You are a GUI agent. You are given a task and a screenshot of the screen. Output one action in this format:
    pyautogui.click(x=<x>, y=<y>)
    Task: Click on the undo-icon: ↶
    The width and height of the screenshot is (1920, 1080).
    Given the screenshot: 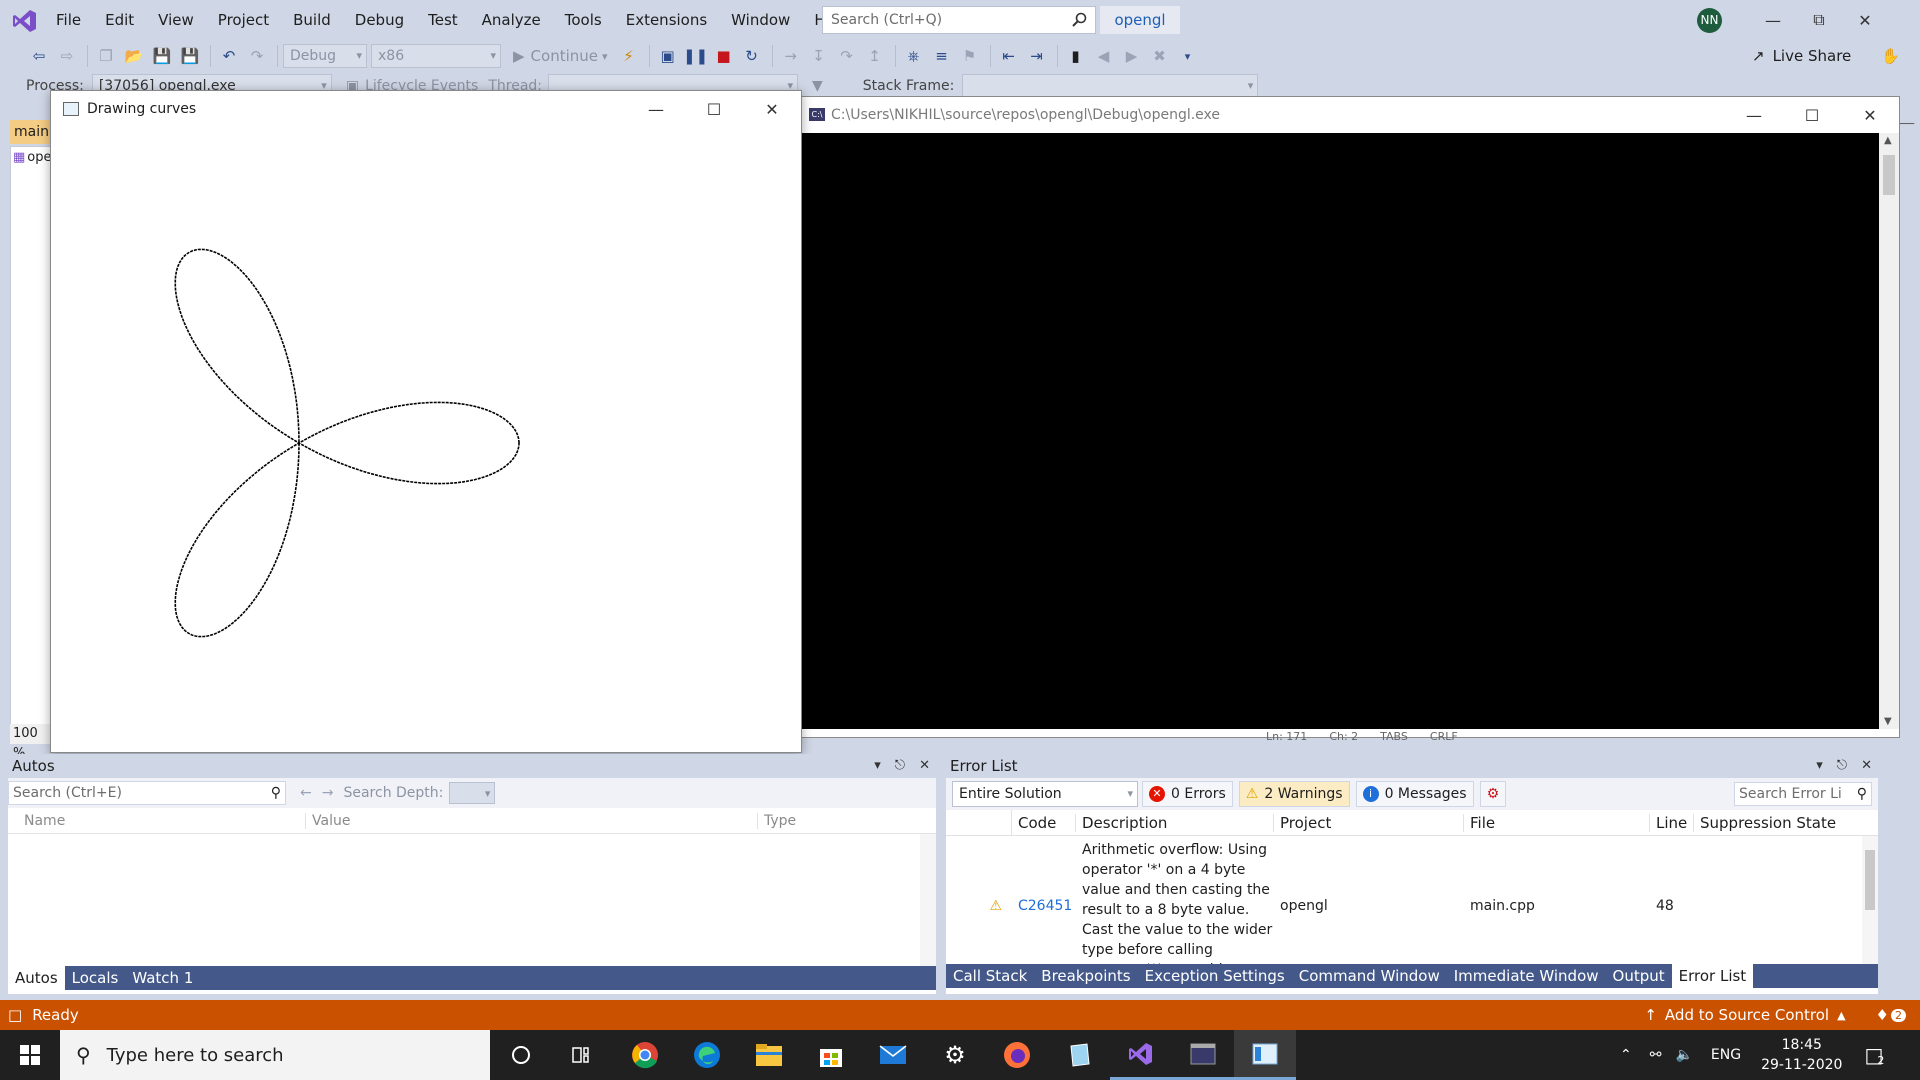 What is the action you would take?
    pyautogui.click(x=229, y=56)
    